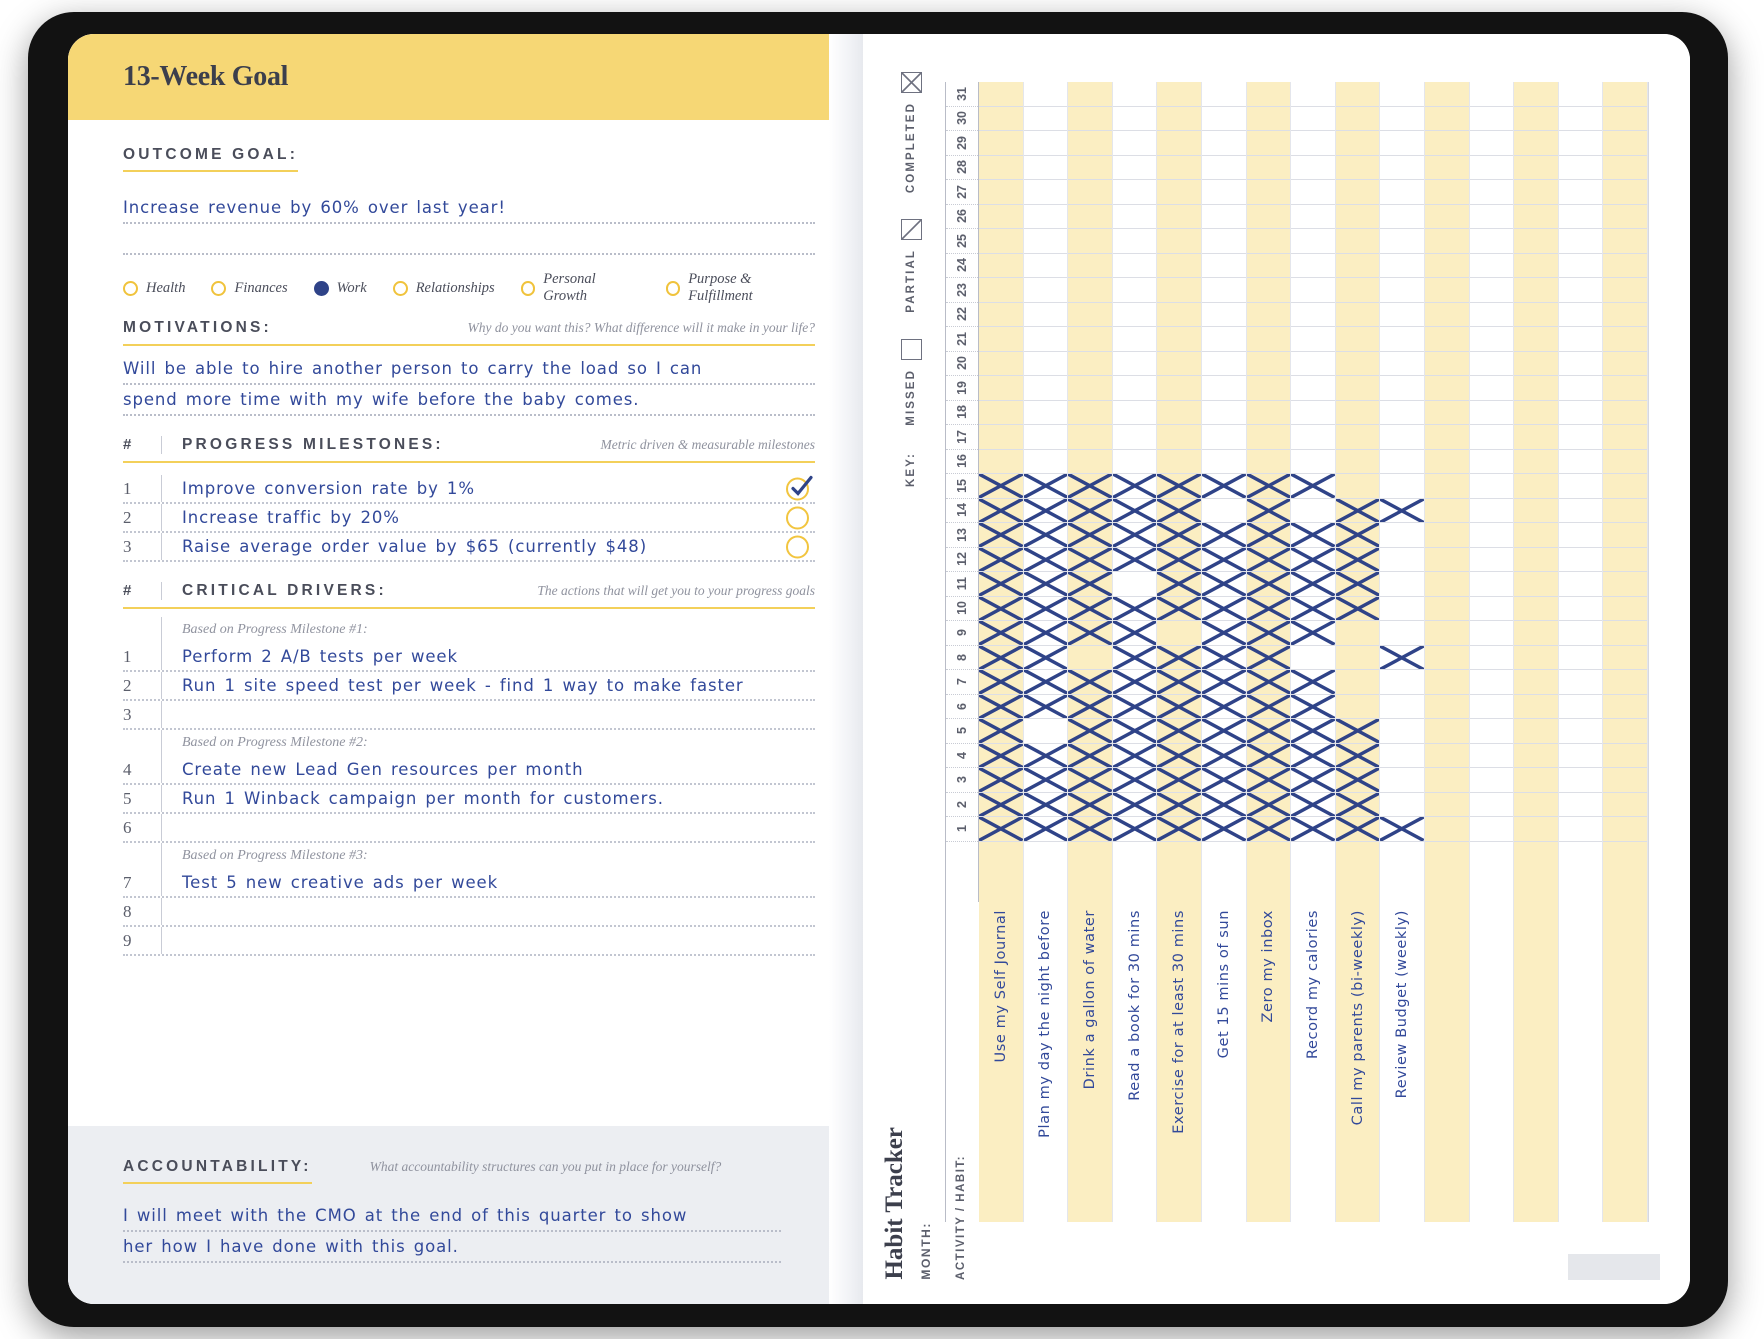  Describe the element at coordinates (321, 288) in the screenshot. I see `life-area-radio-icon` at that location.